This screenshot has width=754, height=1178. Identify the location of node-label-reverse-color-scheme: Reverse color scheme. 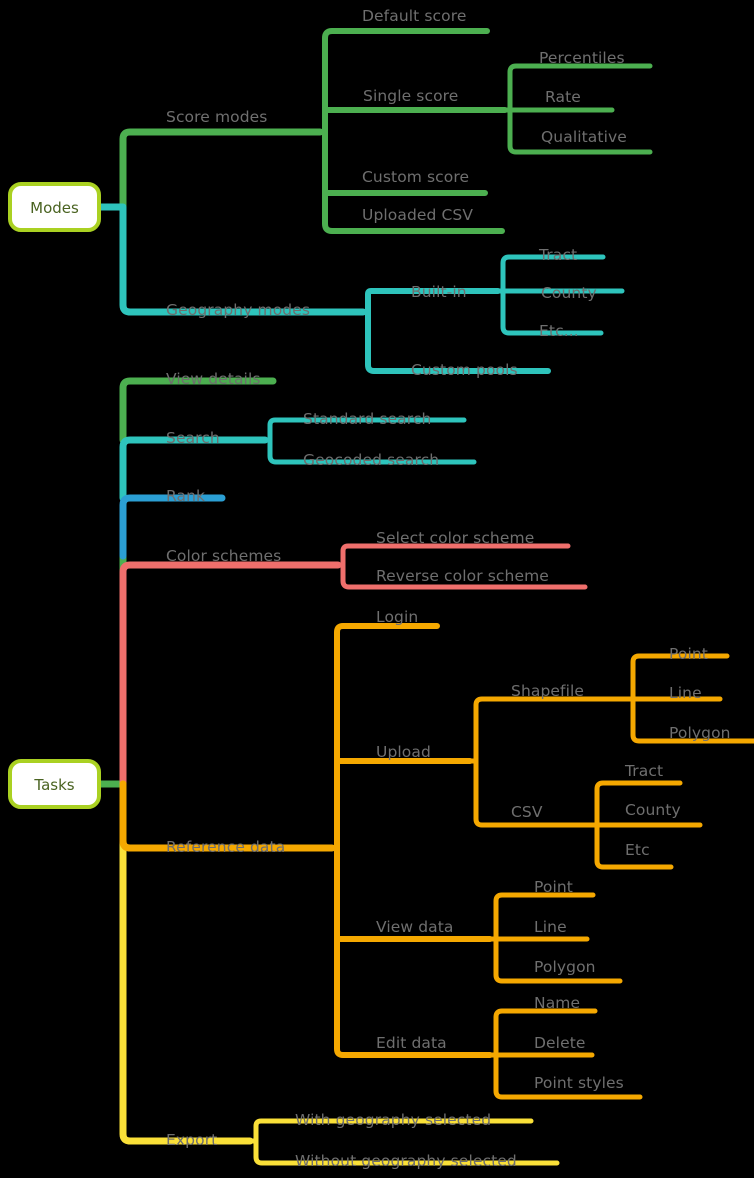
(462, 576).